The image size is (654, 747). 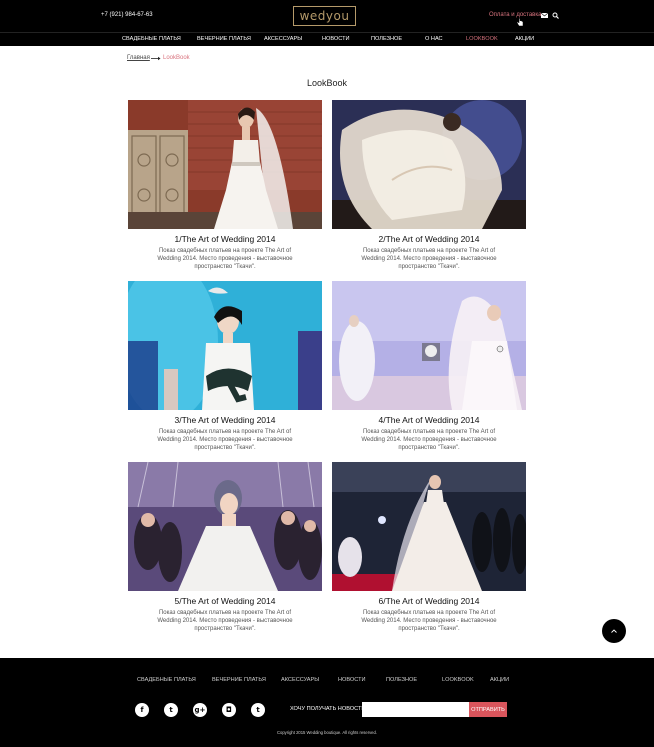 What do you see at coordinates (336, 39) in the screenshot?
I see `nav-item-news: НОВОСТИ` at bounding box center [336, 39].